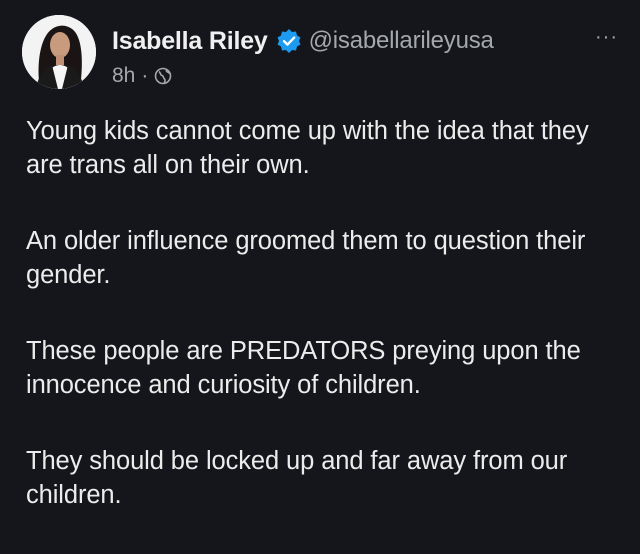  What do you see at coordinates (163, 76) in the screenshot?
I see `globe-icon` at bounding box center [163, 76].